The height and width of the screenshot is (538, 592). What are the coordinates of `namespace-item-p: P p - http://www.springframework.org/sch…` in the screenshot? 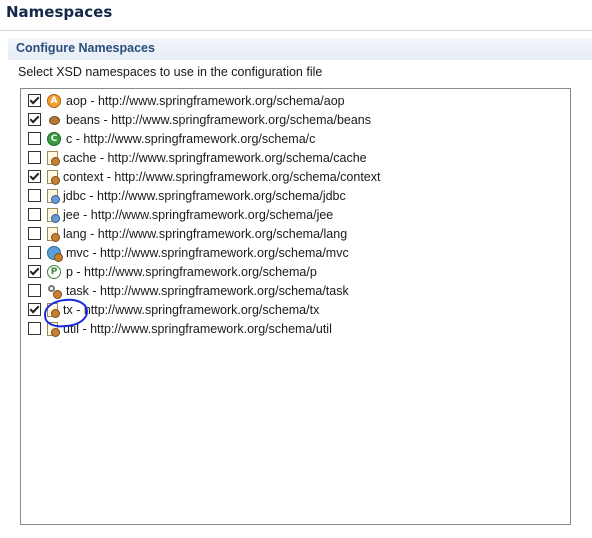 It's located at (172, 271).